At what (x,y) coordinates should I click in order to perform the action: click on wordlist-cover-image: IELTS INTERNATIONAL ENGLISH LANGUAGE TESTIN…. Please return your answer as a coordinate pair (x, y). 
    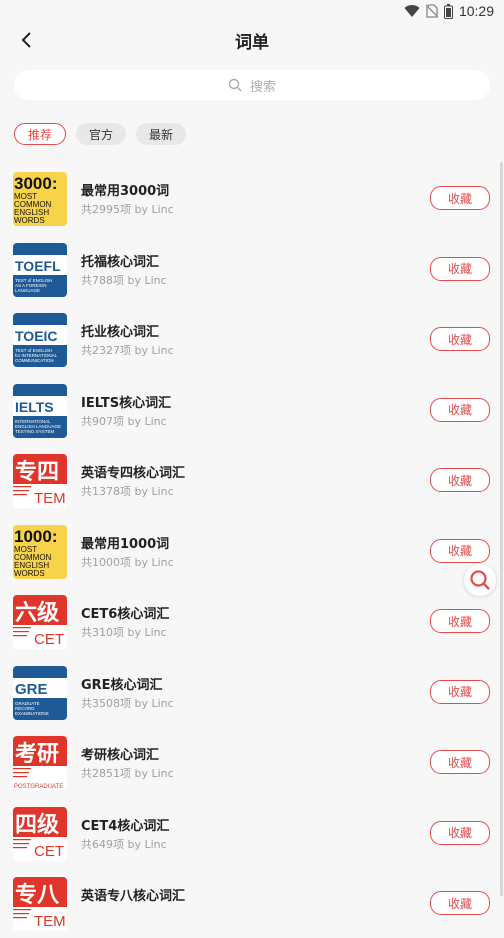
    Looking at the image, I should click on (40, 410).